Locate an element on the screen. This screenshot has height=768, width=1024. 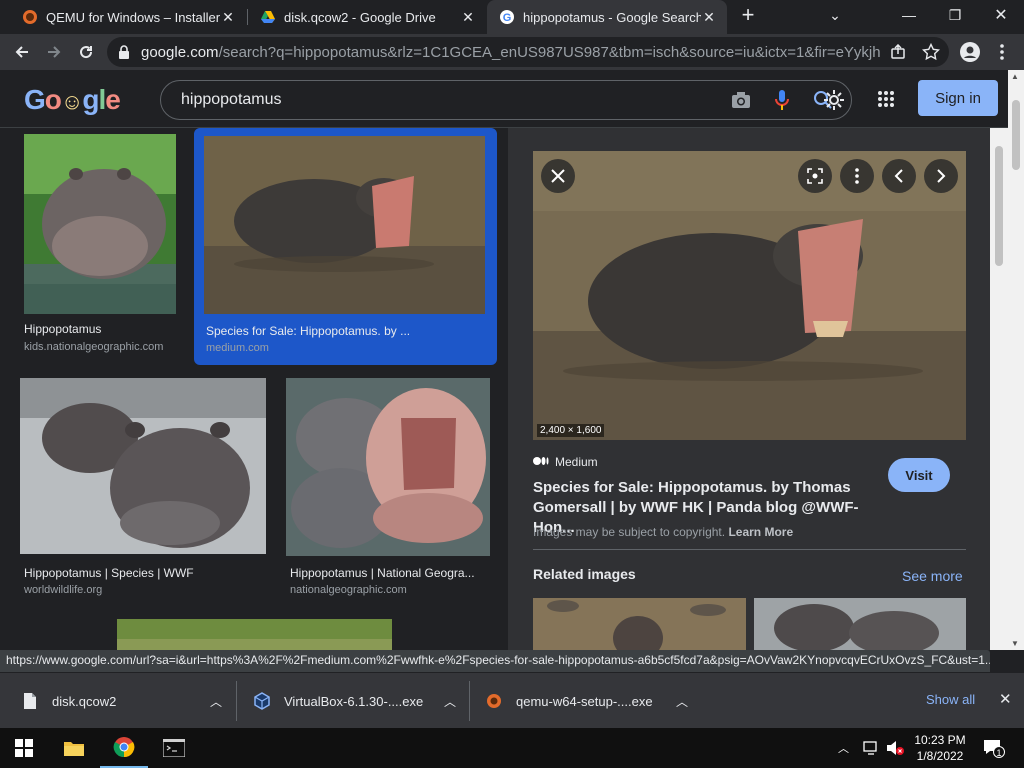
show-hidden-icons-chevron-icon: ︿ is located at coordinates (843, 748).